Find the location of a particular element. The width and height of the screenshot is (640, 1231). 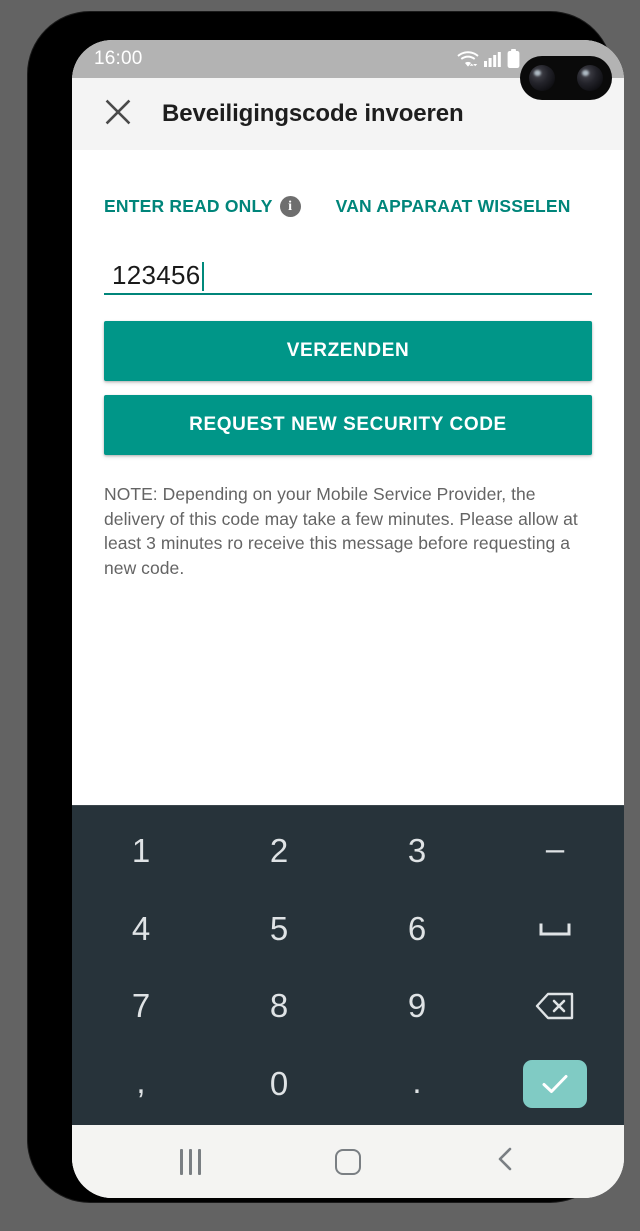

keypad-row: 7 8 9 is located at coordinates (348, 1007).